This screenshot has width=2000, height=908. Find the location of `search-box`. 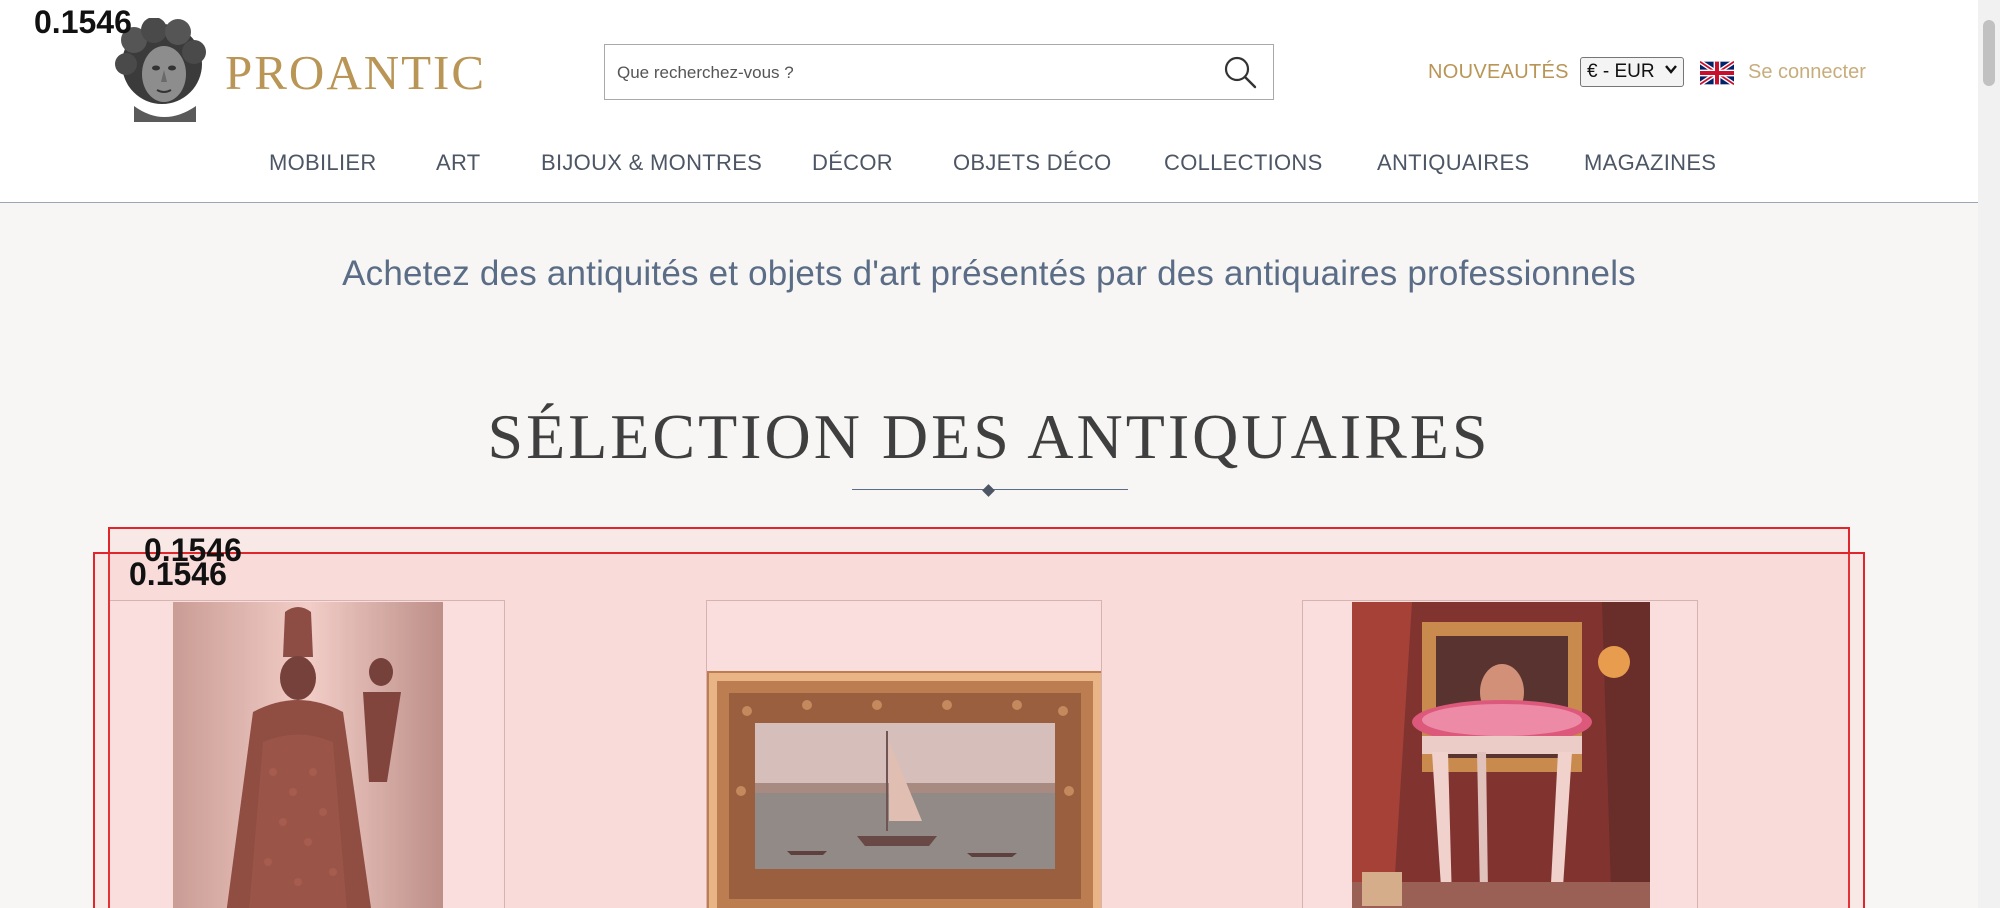

search-box is located at coordinates (939, 72).